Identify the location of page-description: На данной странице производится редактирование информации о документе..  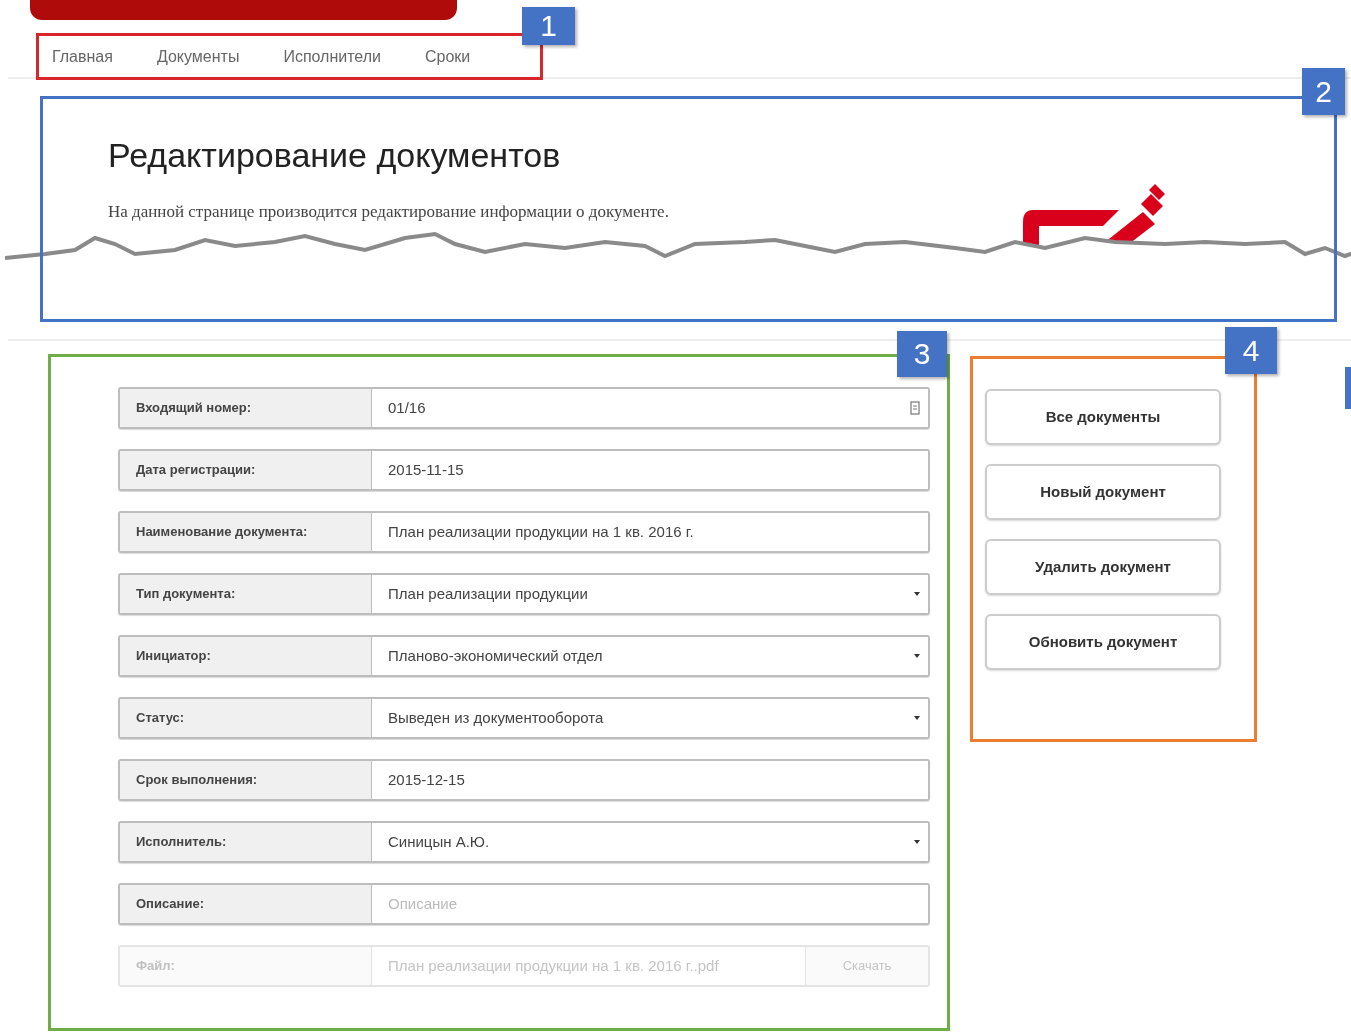
(389, 211).